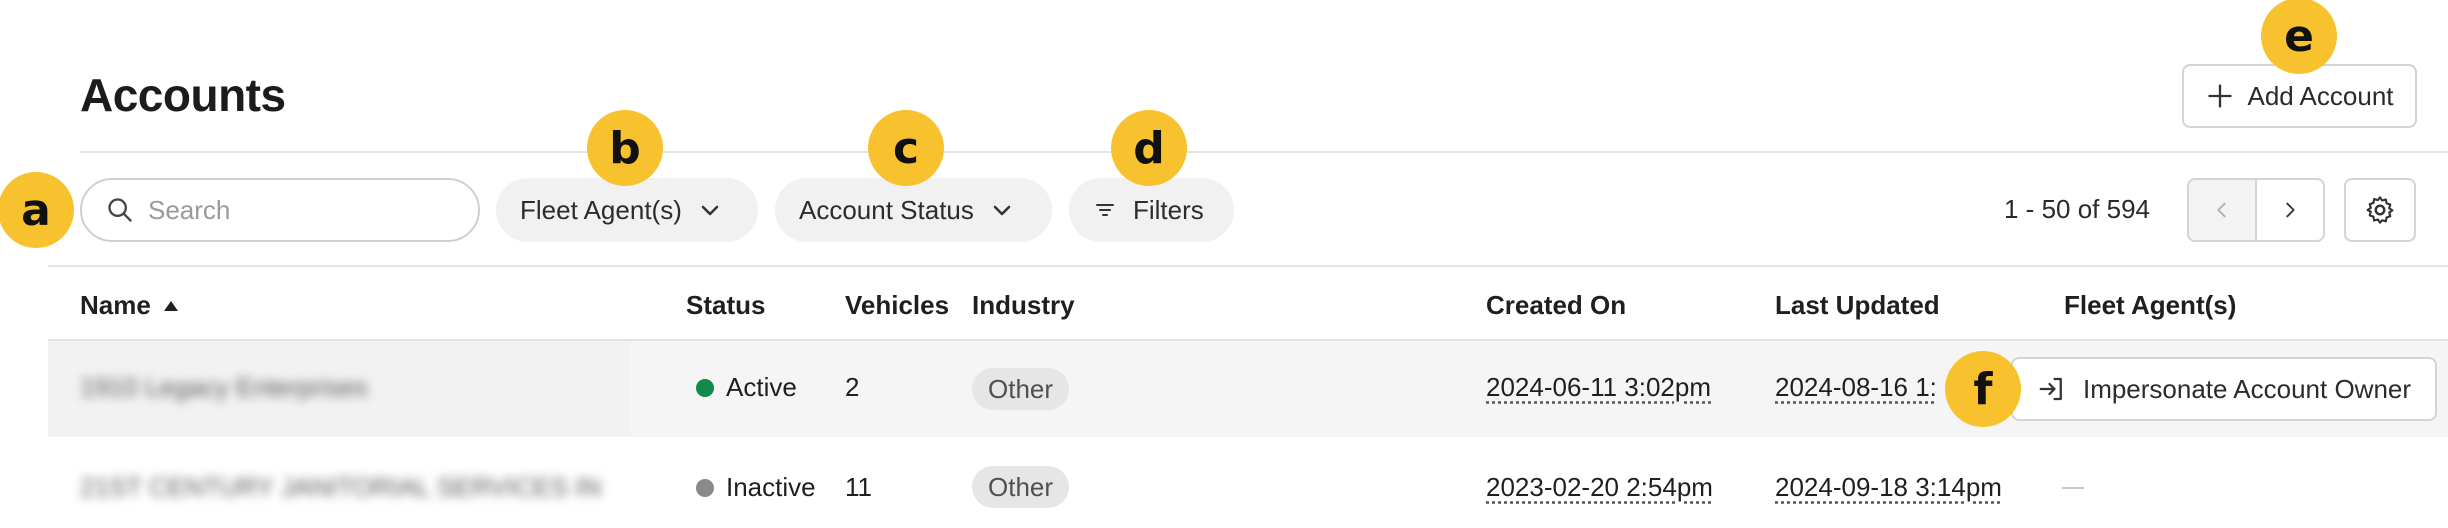 This screenshot has width=2448, height=528. I want to click on status-cell: Inactive, so click(756, 487).